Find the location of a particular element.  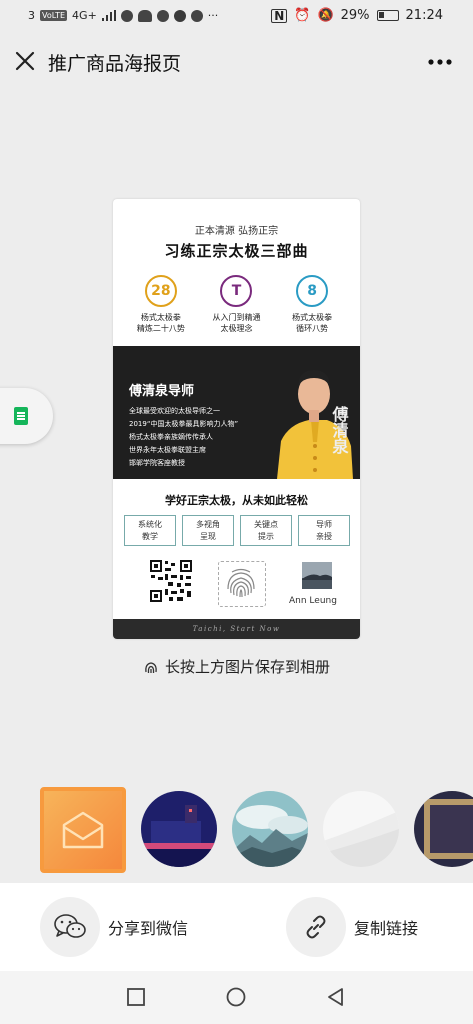

link-icon-wrap is located at coordinates (316, 927).